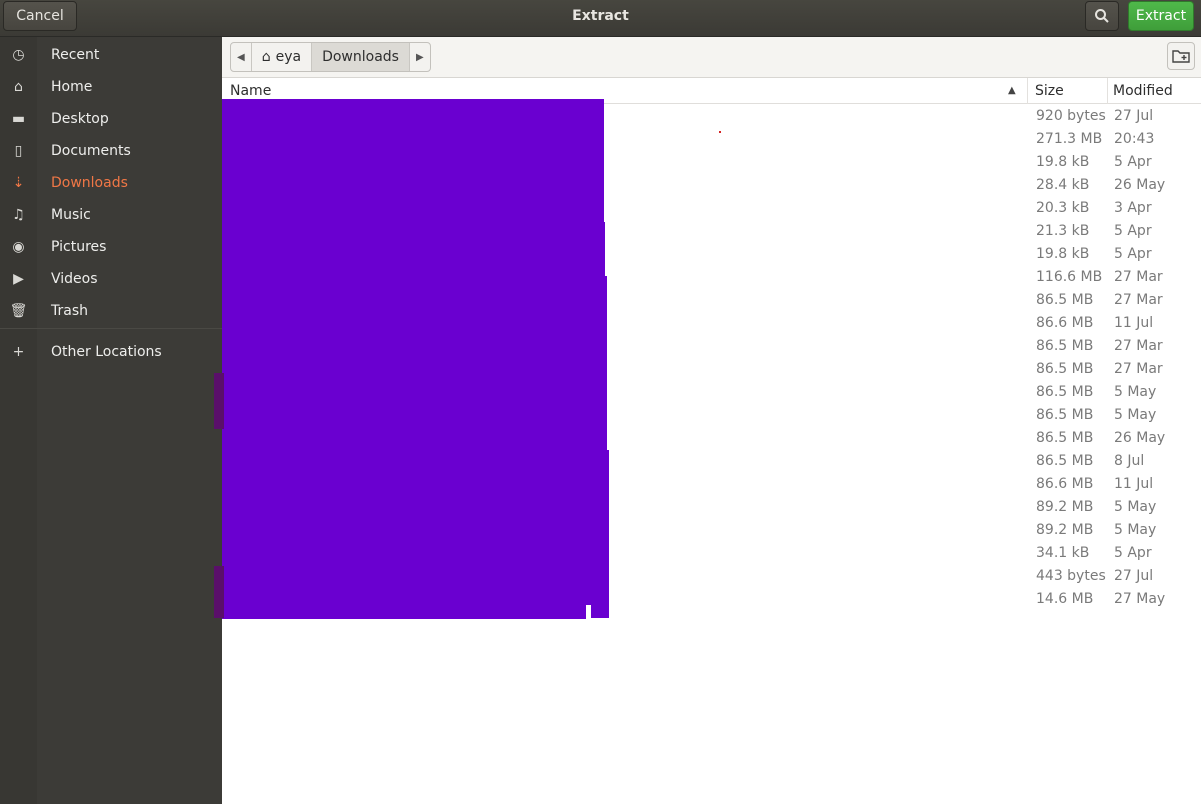 The width and height of the screenshot is (1201, 804). I want to click on cancel-button: Cancel, so click(40, 16).